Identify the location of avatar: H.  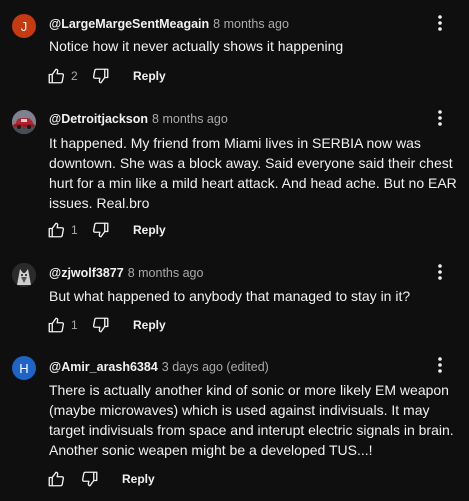
(24, 368).